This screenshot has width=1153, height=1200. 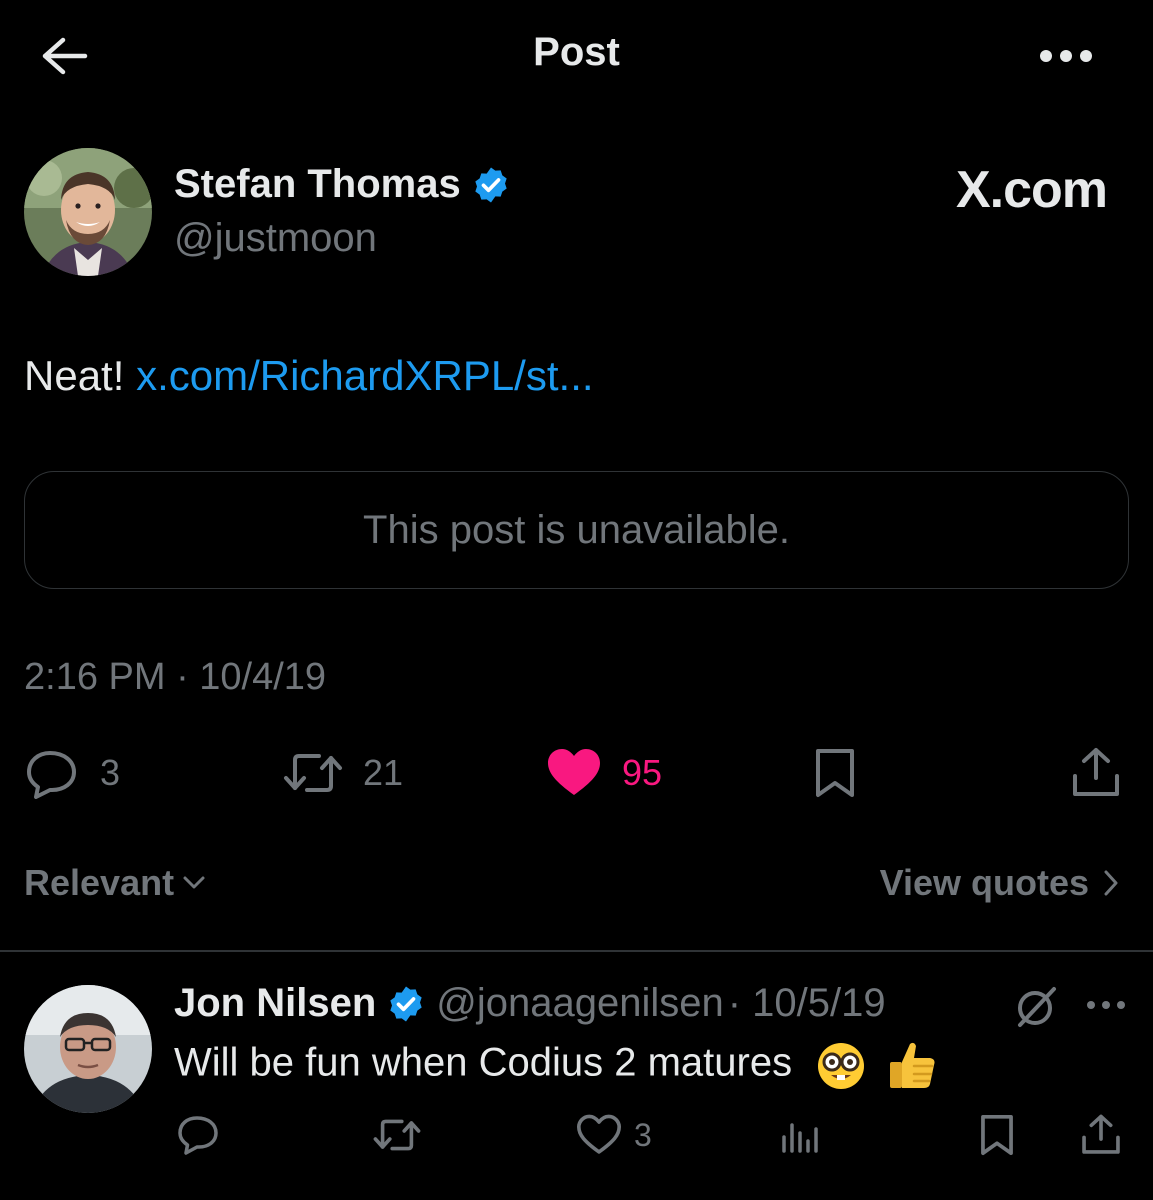 I want to click on reply-author-avatar, so click(x=88, y=1049).